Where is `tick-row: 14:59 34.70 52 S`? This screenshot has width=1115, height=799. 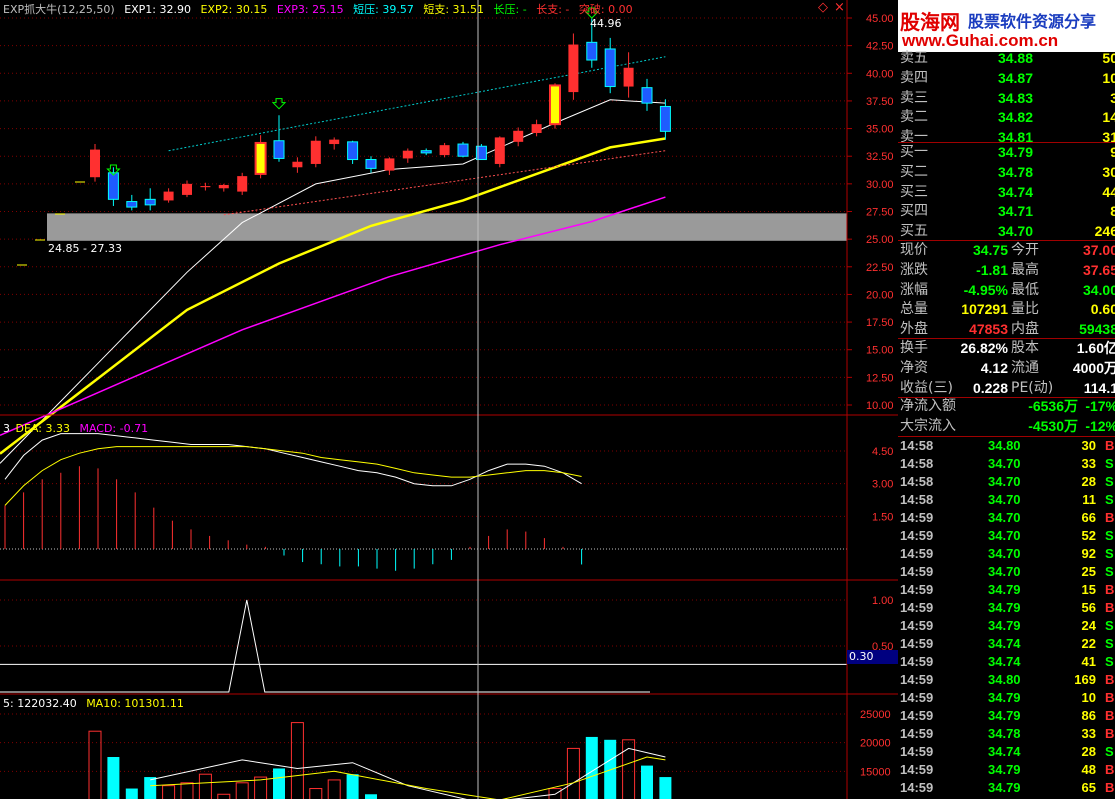 tick-row: 14:59 34.70 52 S is located at coordinates (1006, 536).